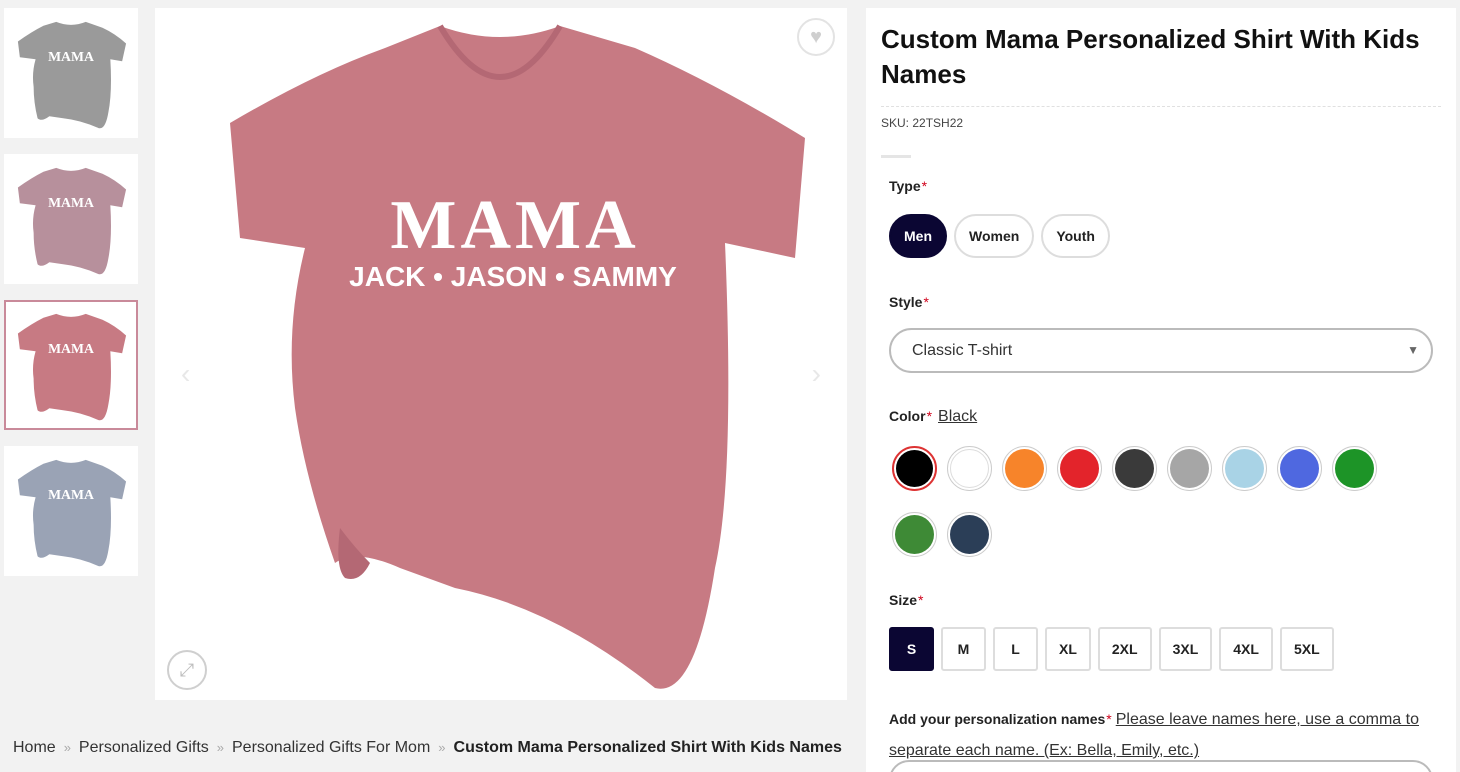 This screenshot has width=1460, height=772. Describe the element at coordinates (1306, 649) in the screenshot. I see `size-option-5xl: 5XL` at that location.